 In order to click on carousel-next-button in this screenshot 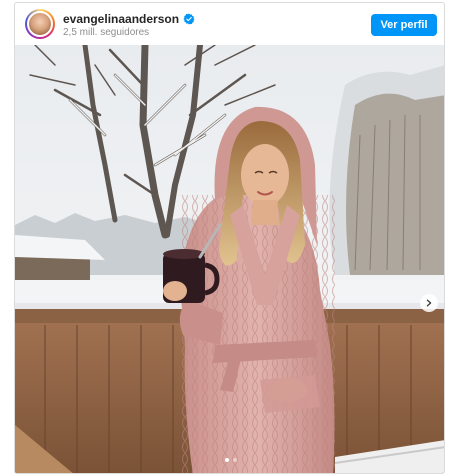, I will do `click(429, 303)`.